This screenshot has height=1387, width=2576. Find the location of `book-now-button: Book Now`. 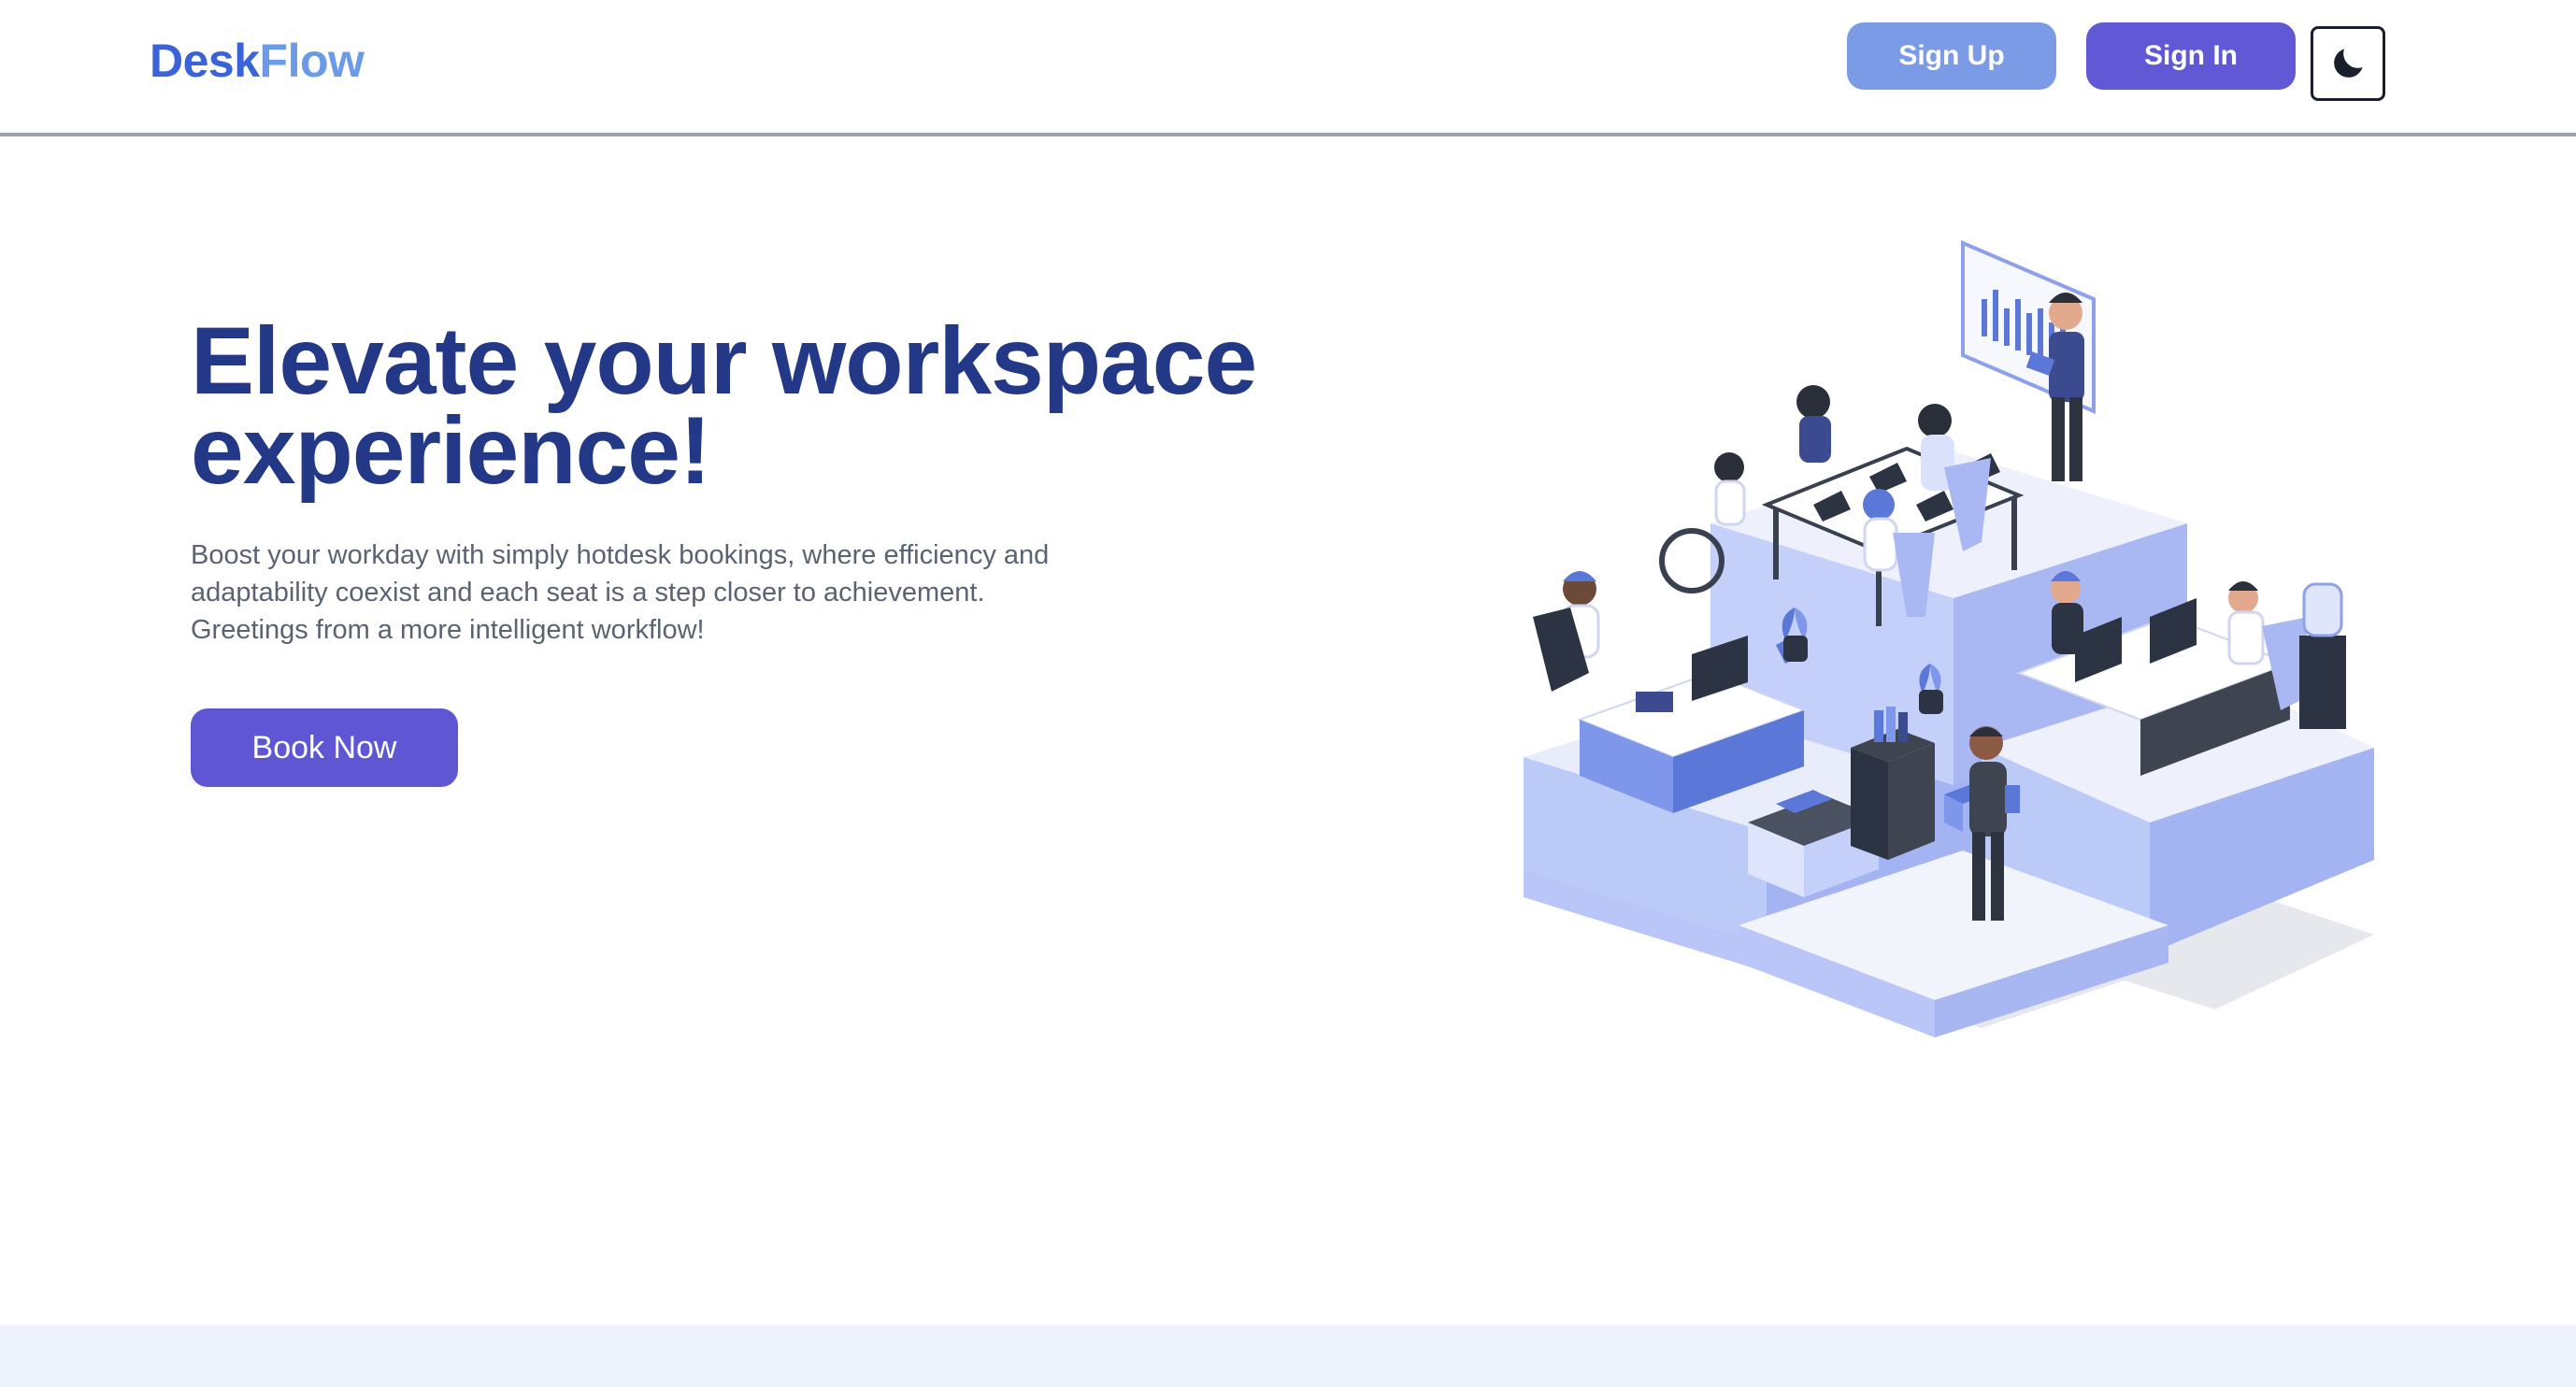

book-now-button: Book Now is located at coordinates (324, 747).